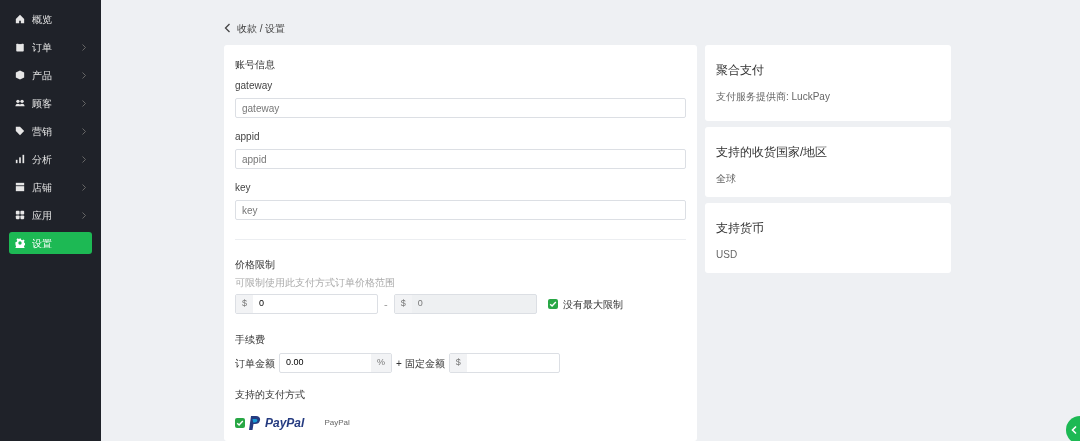 The height and width of the screenshot is (441, 1080). I want to click on people-icon, so click(20, 103).